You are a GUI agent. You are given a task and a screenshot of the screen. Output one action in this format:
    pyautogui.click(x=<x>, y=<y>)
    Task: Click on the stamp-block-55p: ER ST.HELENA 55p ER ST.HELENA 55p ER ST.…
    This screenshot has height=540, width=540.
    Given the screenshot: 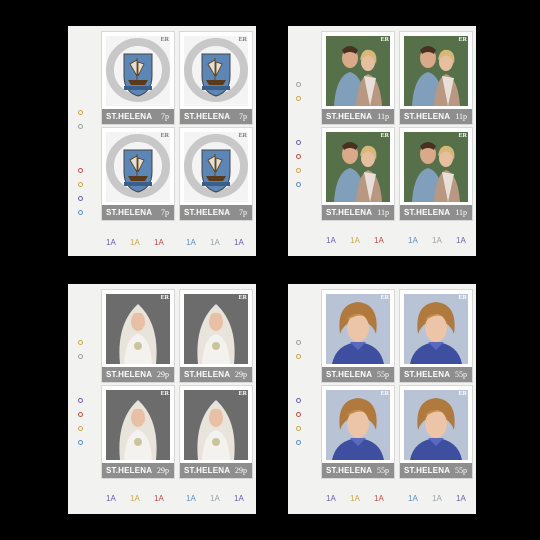 What is the action you would take?
    pyautogui.click(x=382, y=399)
    